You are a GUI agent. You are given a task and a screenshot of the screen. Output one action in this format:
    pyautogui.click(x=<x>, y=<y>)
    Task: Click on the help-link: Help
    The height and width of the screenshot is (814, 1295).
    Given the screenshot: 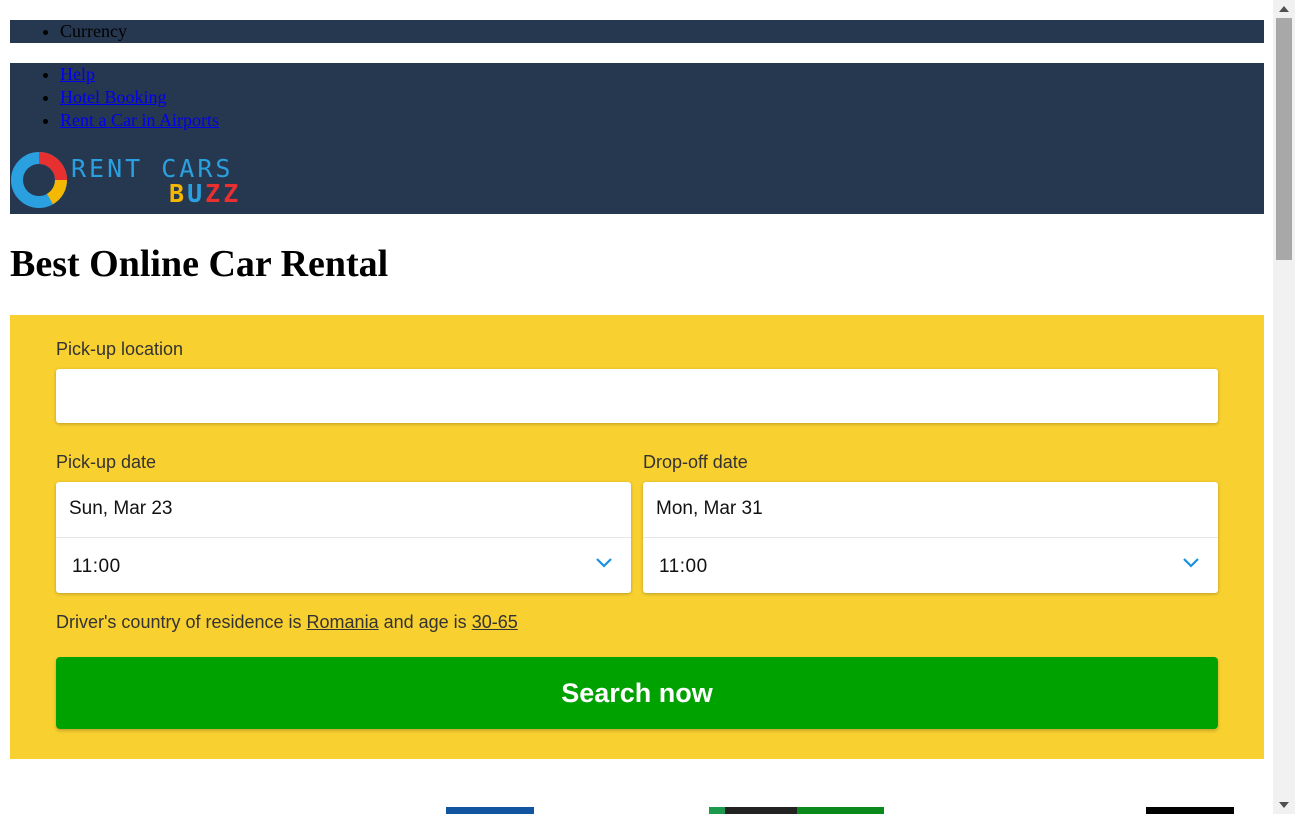 What is the action you would take?
    pyautogui.click(x=77, y=74)
    